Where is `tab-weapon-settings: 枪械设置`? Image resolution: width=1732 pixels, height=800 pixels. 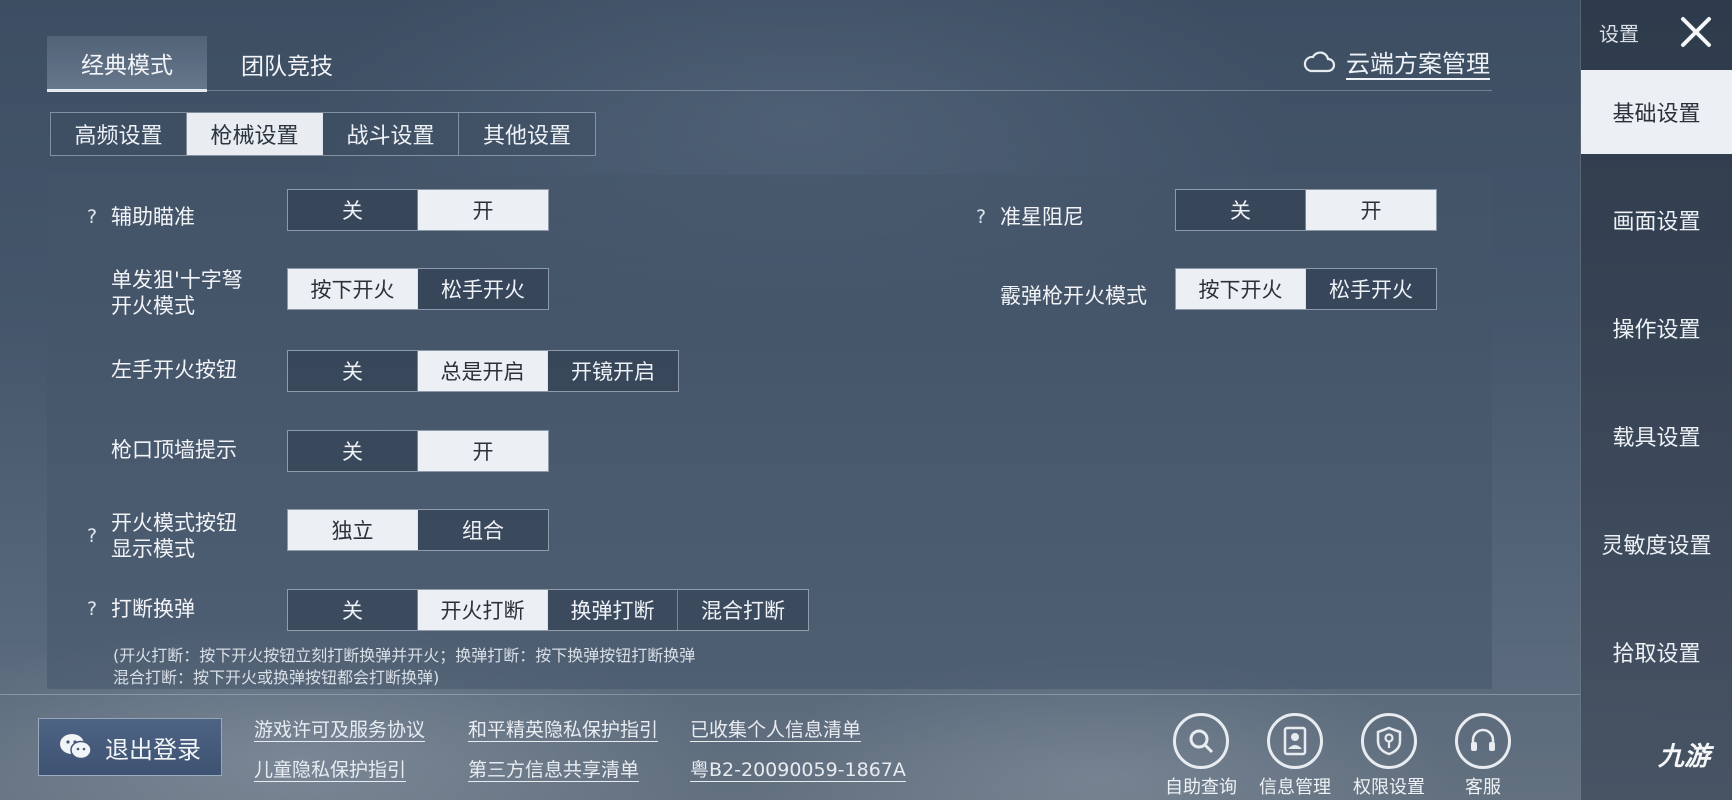 tab-weapon-settings: 枪械设置 is located at coordinates (255, 134).